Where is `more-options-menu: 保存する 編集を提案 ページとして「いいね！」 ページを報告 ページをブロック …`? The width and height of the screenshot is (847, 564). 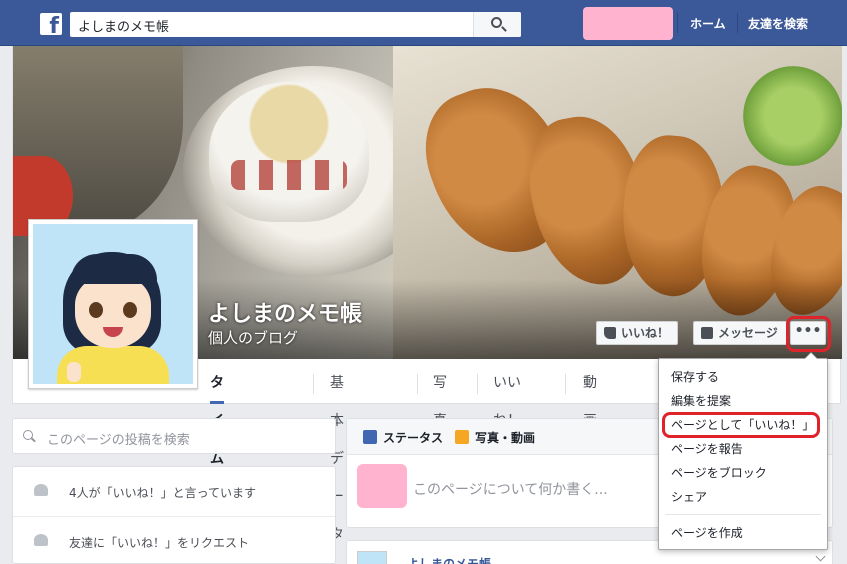
more-options-menu: 保存する 編集を提案 ページとして「いいね！」 ページを報告 ページをブロック … is located at coordinates (743, 451).